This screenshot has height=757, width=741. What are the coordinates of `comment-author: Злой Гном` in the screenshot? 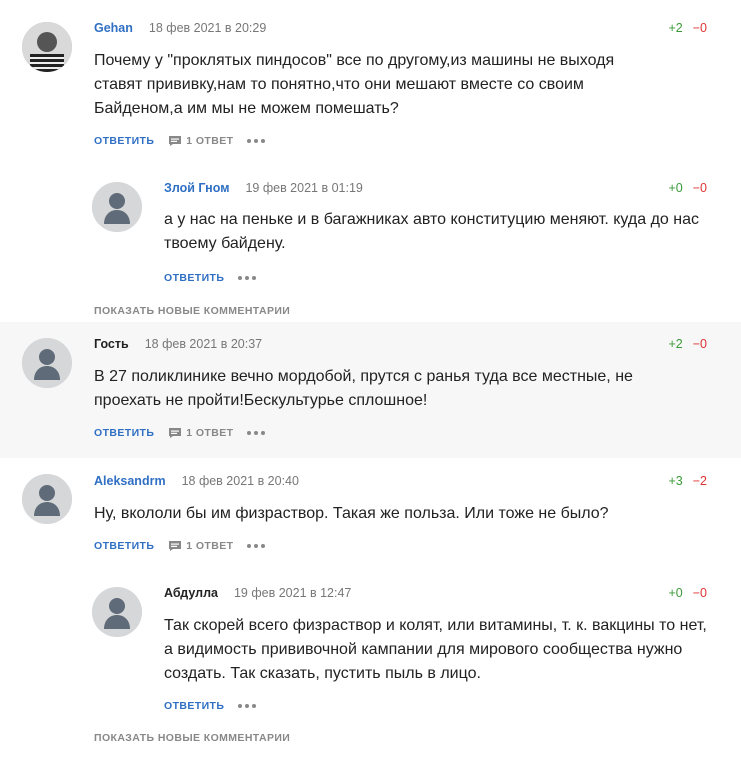 It's located at (196, 188).